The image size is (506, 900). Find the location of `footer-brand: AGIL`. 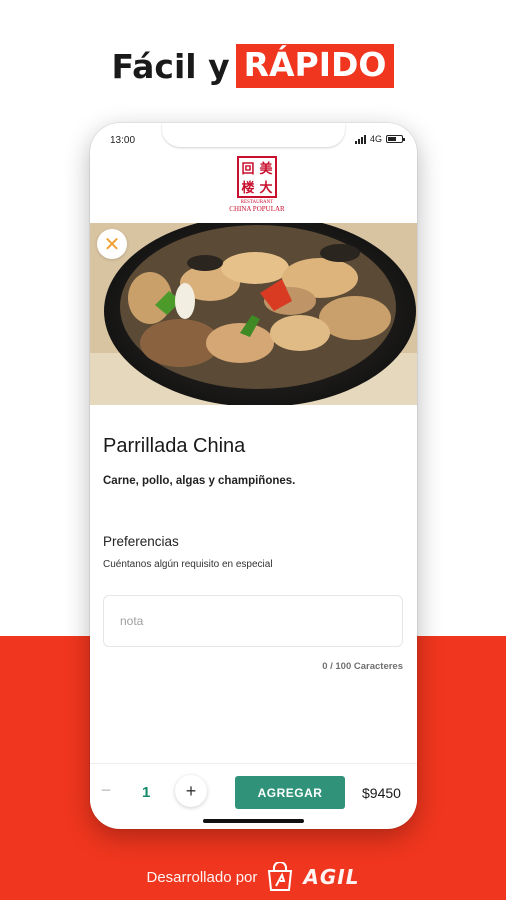

footer-brand: AGIL is located at coordinates (331, 877).